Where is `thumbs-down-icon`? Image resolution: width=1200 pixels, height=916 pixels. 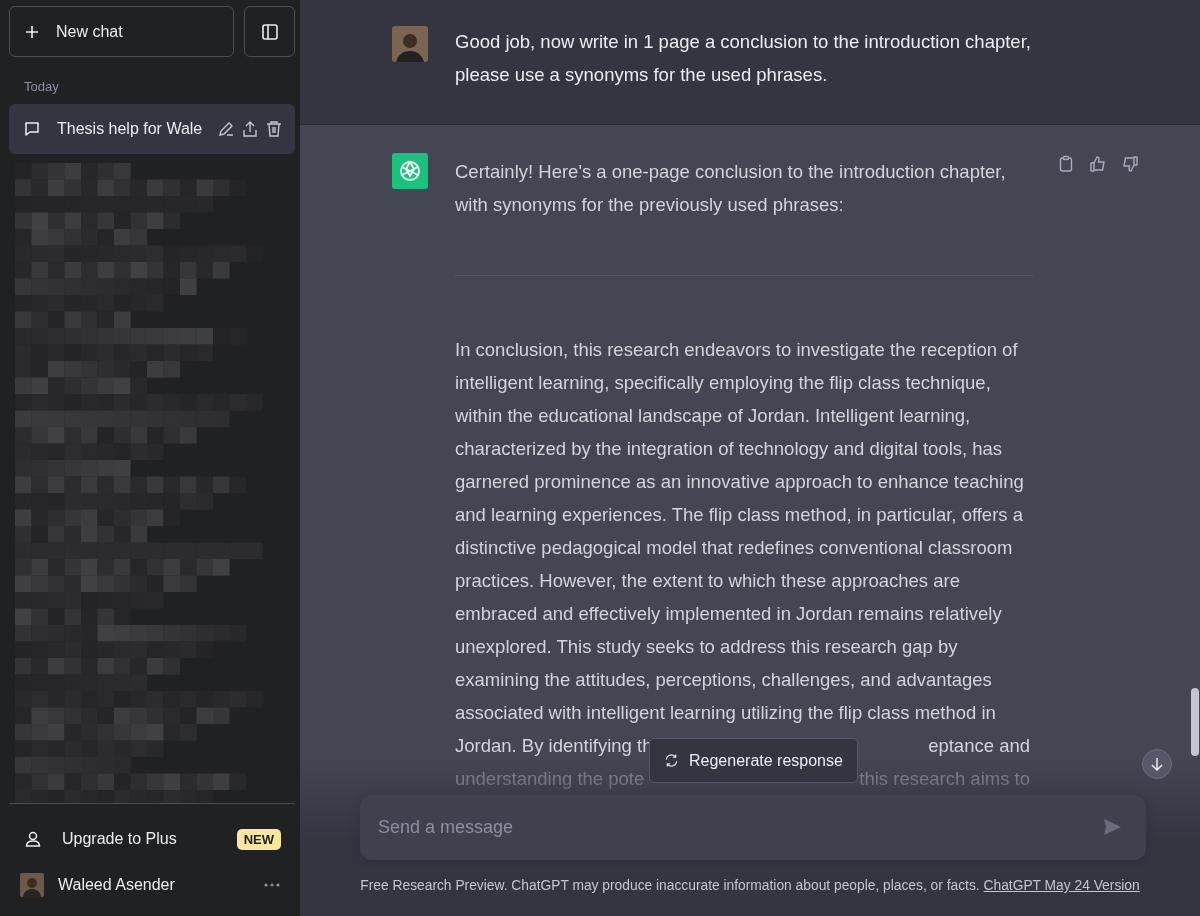
thumbs-down-icon is located at coordinates (1130, 164).